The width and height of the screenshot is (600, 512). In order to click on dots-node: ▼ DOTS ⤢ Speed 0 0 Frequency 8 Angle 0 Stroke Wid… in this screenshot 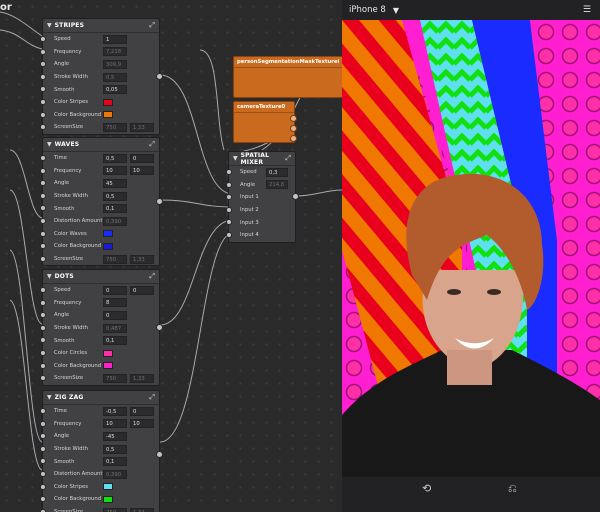, I will do `click(101, 327)`.